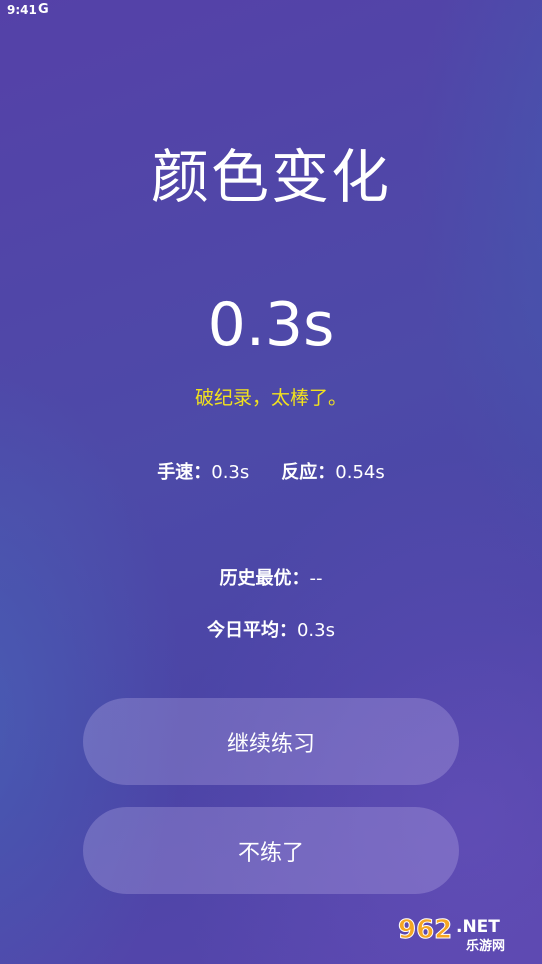 This screenshot has width=542, height=964. What do you see at coordinates (264, 578) in the screenshot?
I see `history-best-label: 历史最优：` at bounding box center [264, 578].